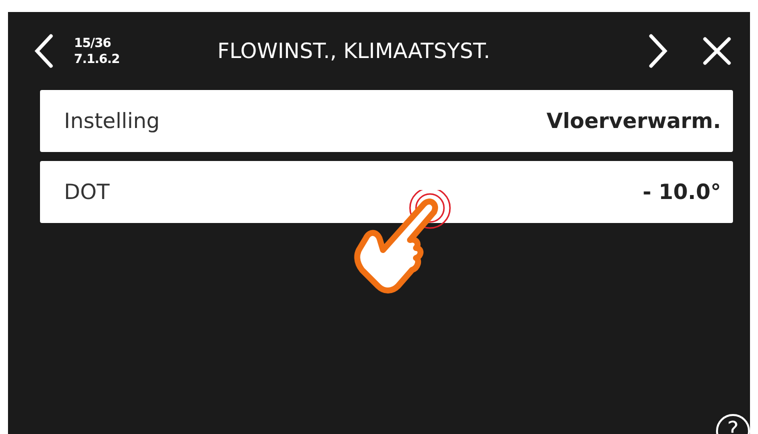 This screenshot has width=758, height=434. Describe the element at coordinates (717, 51) in the screenshot. I see `close-icon` at that location.